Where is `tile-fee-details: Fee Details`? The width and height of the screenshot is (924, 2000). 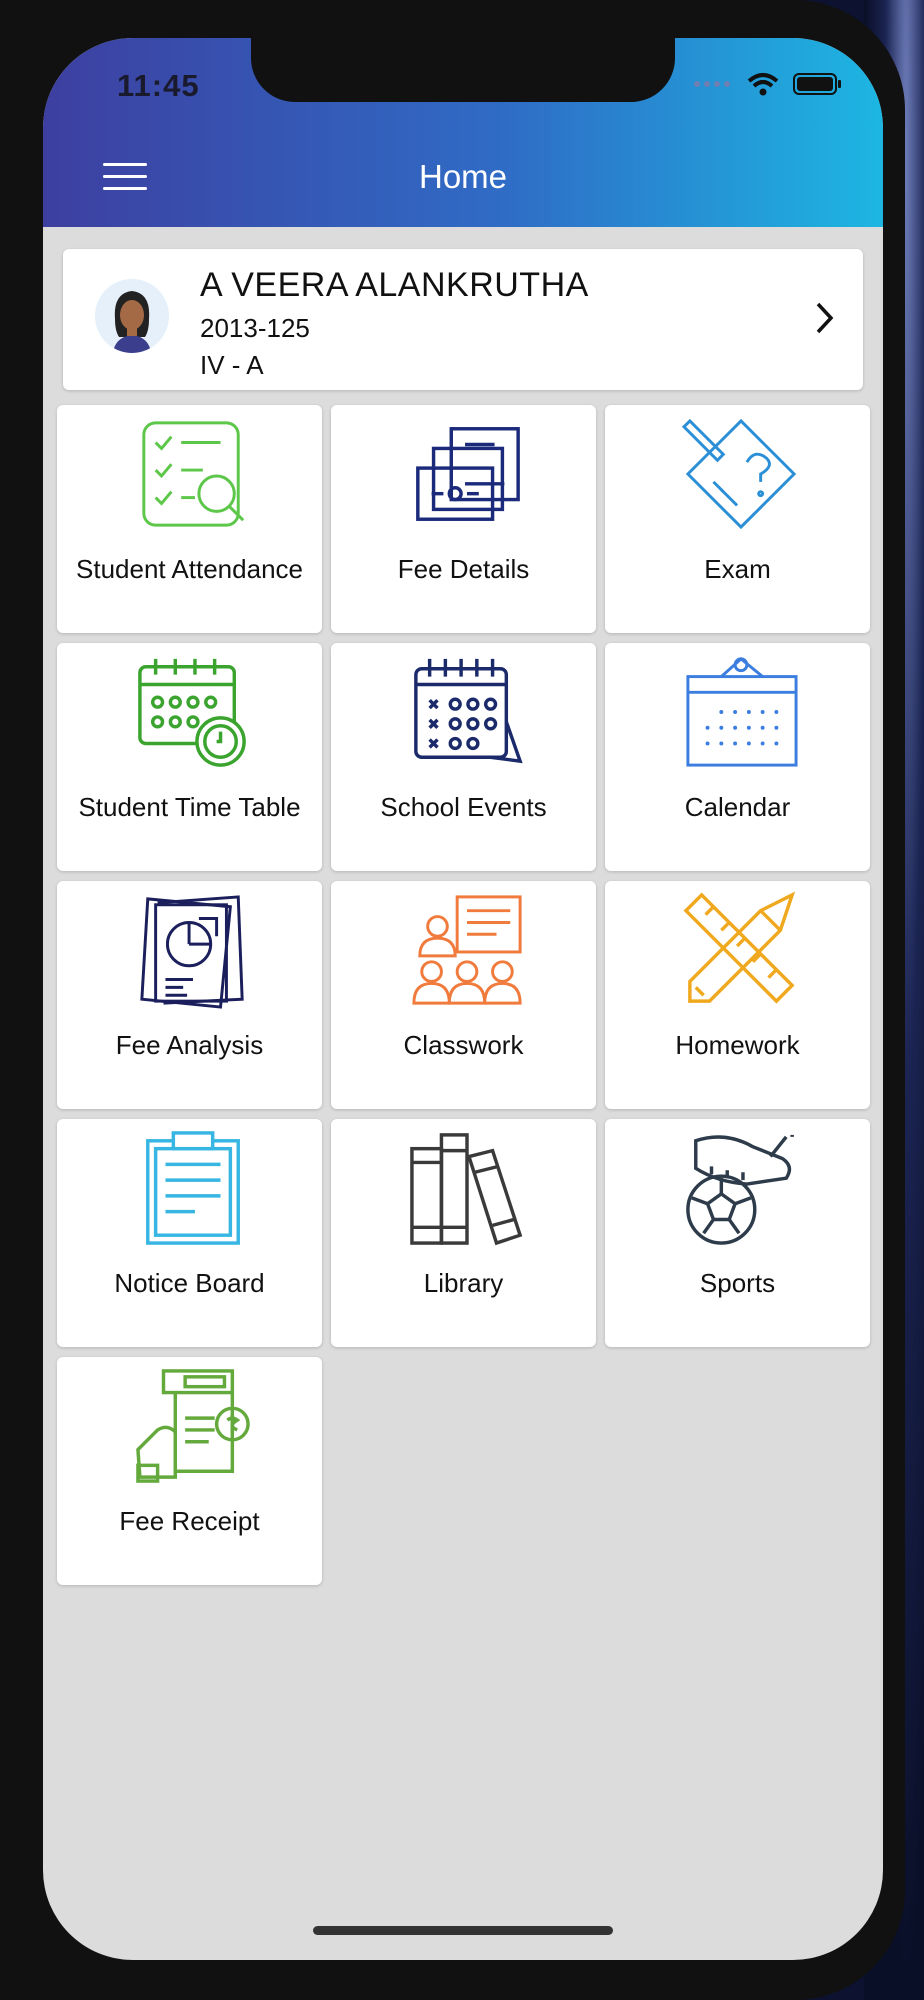 tile-fee-details: Fee Details is located at coordinates (463, 519).